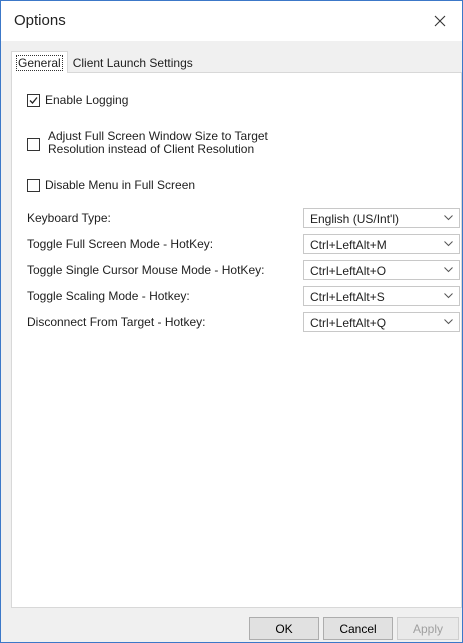 The image size is (463, 643). I want to click on toggle-single-cursor-select: Ctrl+LeftAlt+O, so click(381, 270).